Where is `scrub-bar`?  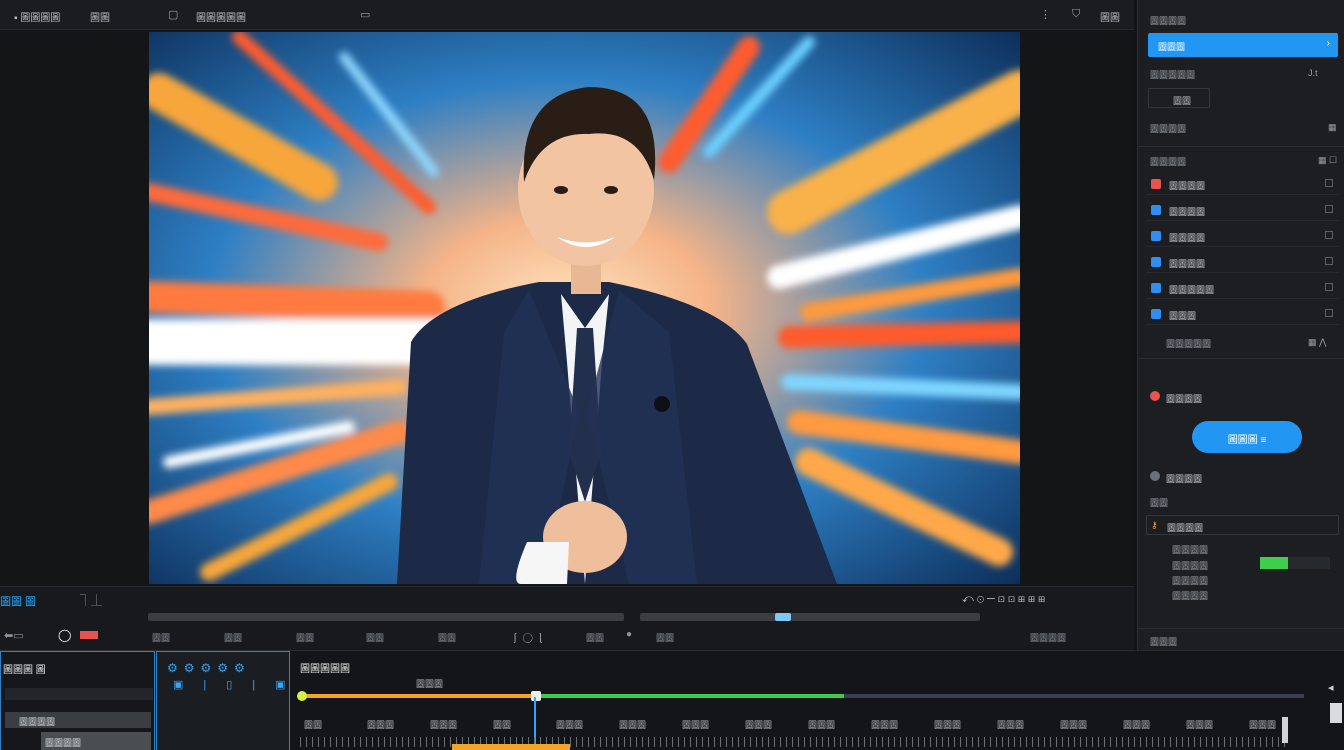 scrub-bar is located at coordinates (386, 617).